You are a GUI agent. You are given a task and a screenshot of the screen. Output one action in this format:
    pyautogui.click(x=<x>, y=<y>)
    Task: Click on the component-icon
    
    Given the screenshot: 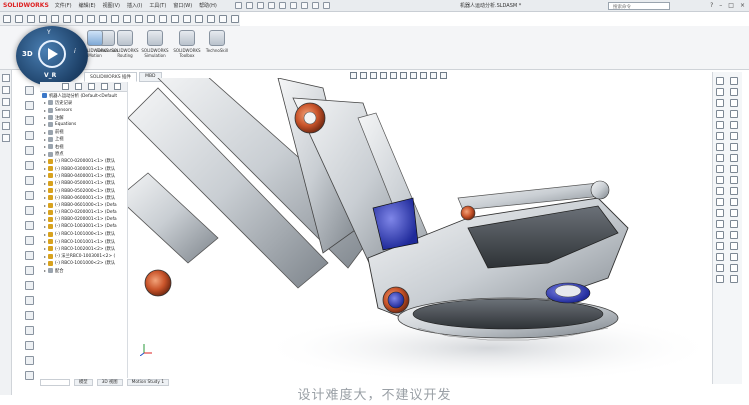 What is the action you would take?
    pyautogui.click(x=29, y=150)
    